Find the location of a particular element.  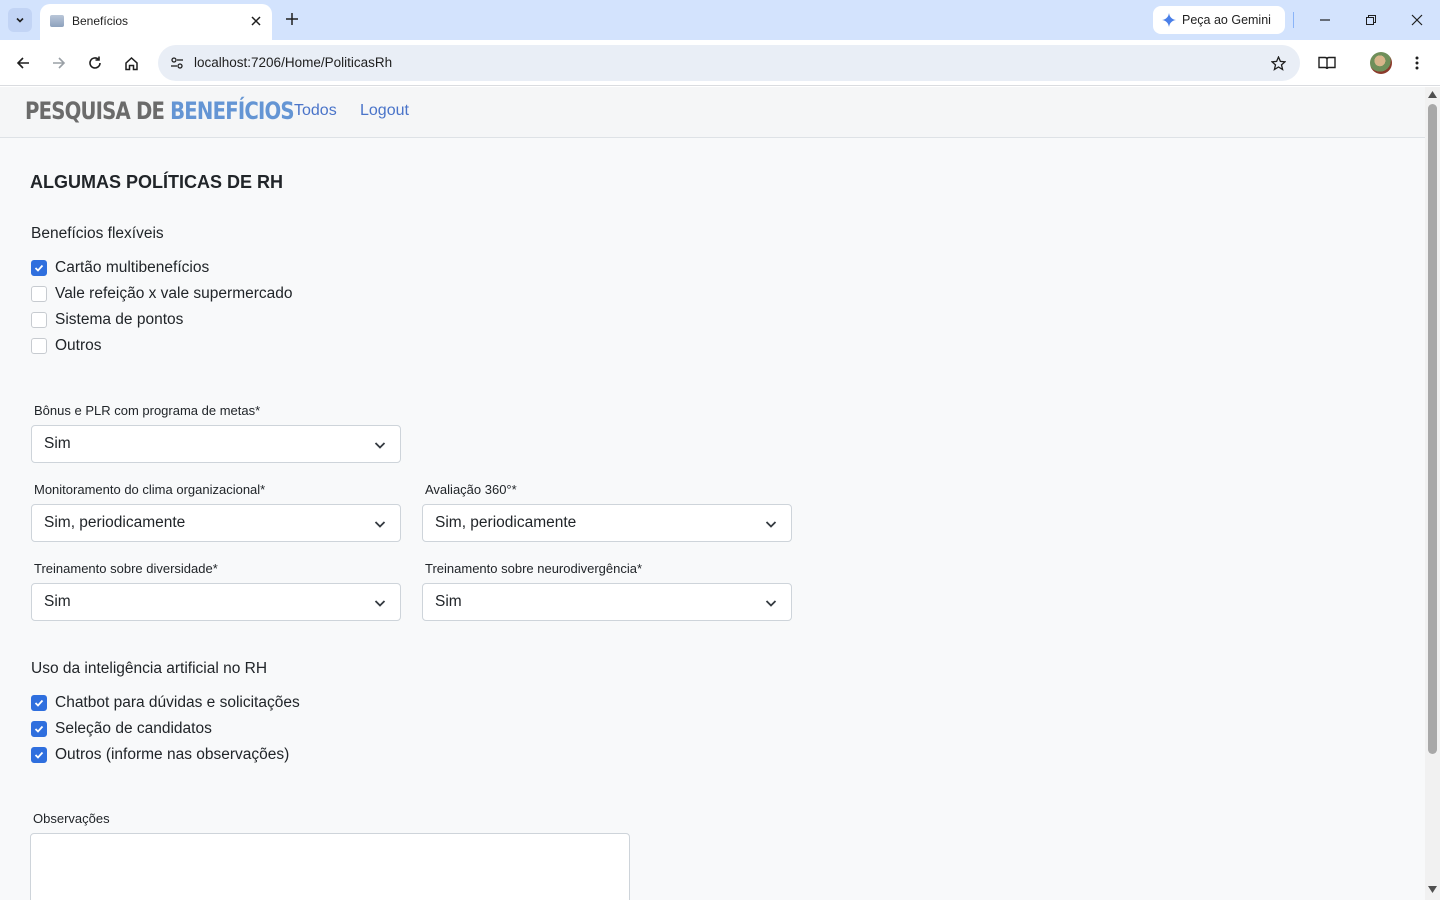

favicon-icon is located at coordinates (57, 21).